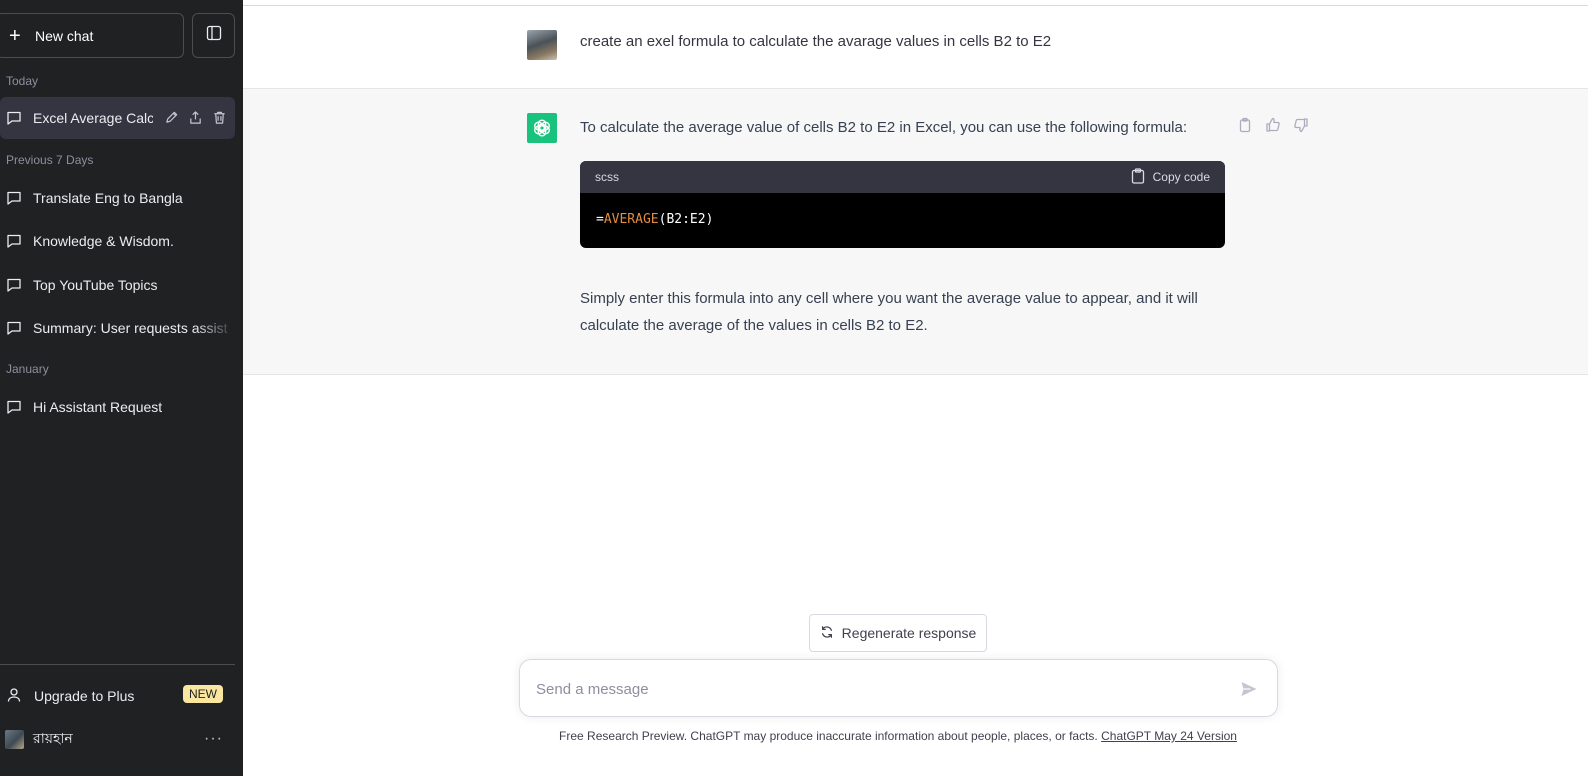 Image resolution: width=1588 pixels, height=776 pixels. Describe the element at coordinates (902, 177) in the screenshot. I see `code-header: scss Copy code` at that location.